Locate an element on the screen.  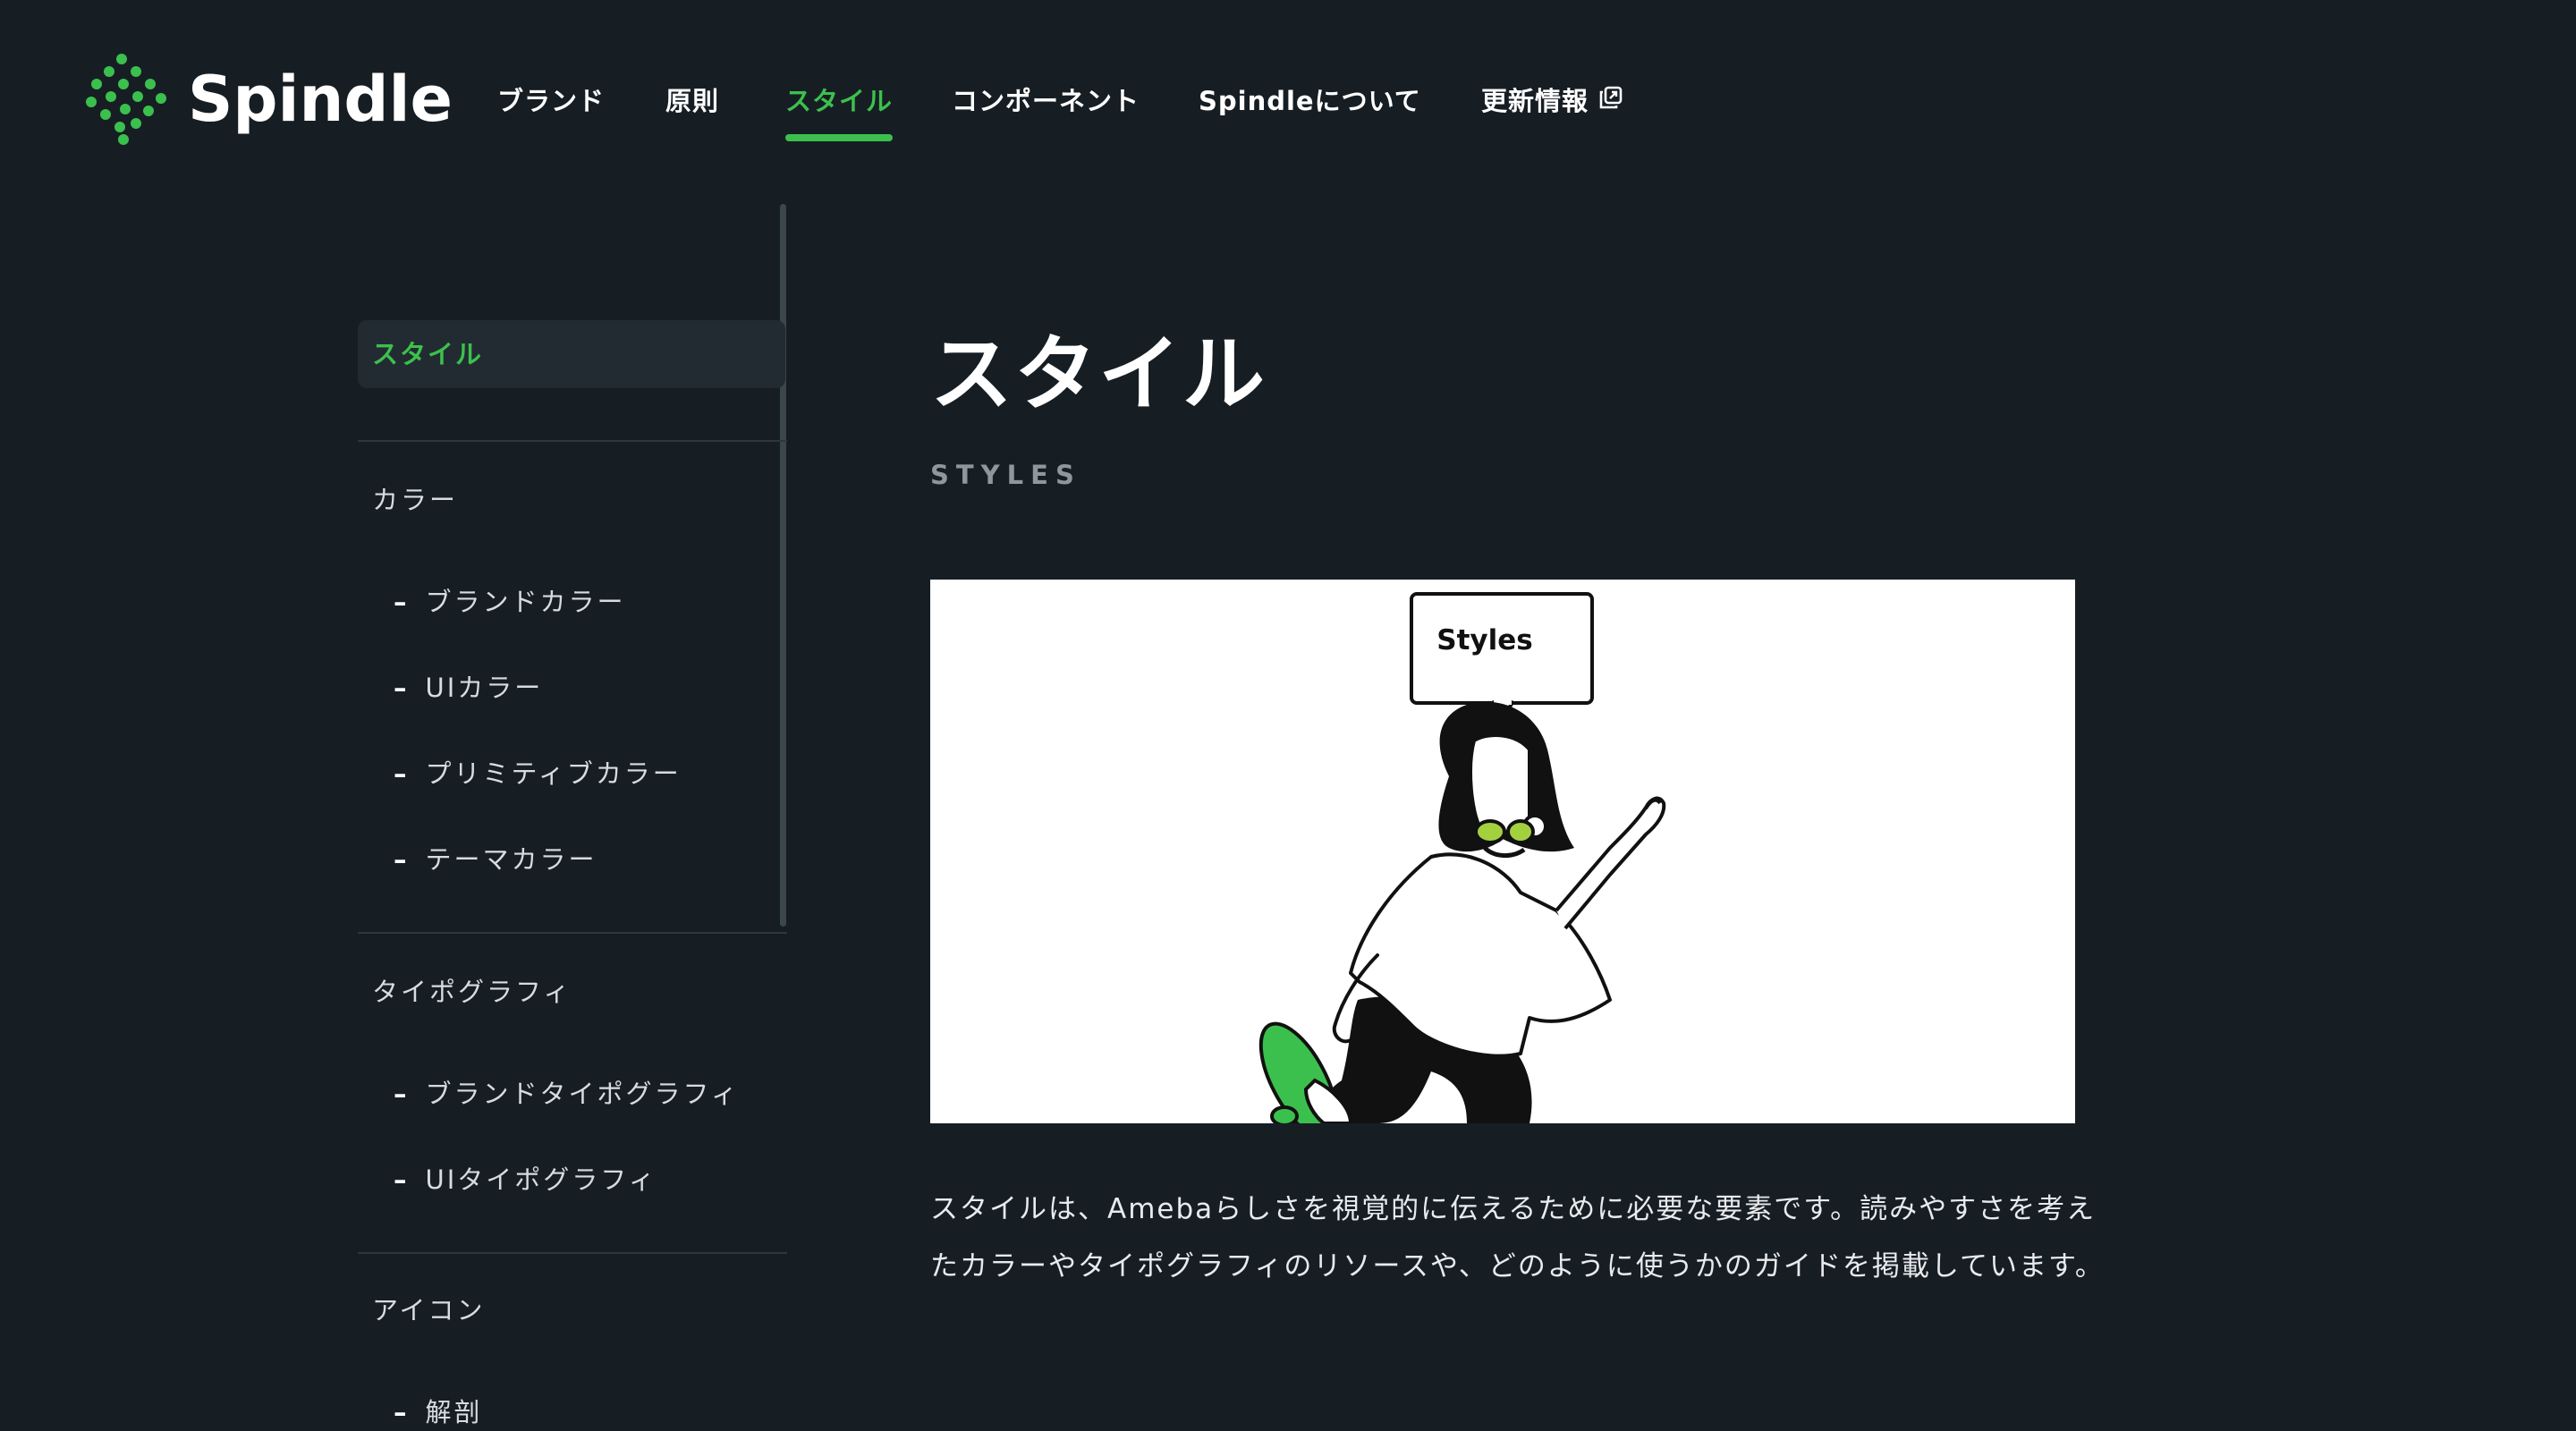
sidebar-item-primitive-color: – プリミティブカラー is located at coordinates (538, 772).